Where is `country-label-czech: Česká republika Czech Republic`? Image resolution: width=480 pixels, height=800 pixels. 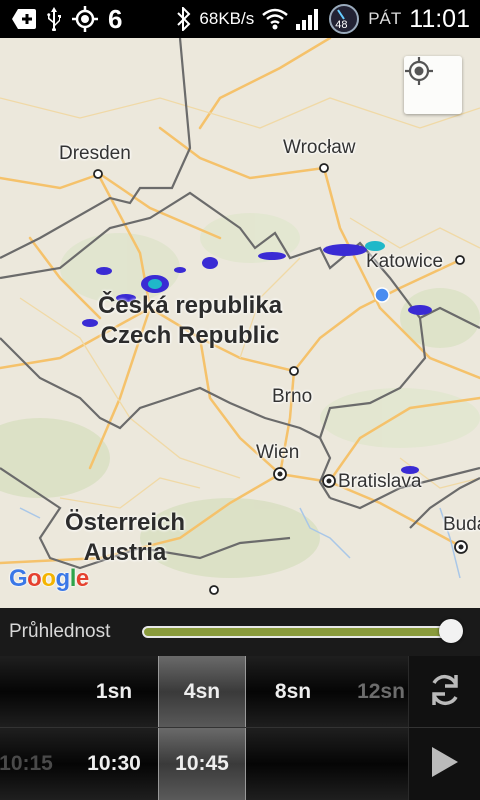 country-label-czech: Česká republika Czech Republic is located at coordinates (190, 321).